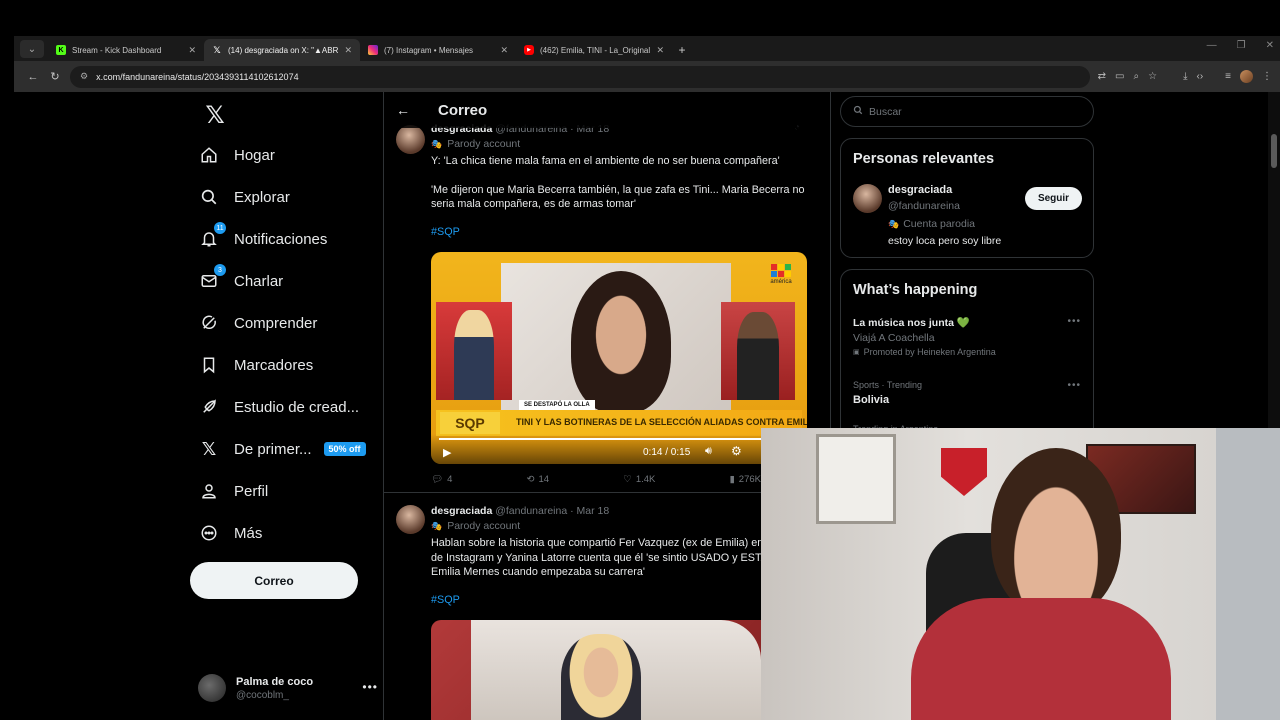 This screenshot has width=1280, height=720. I want to click on streamer-head, so click(1056, 533).